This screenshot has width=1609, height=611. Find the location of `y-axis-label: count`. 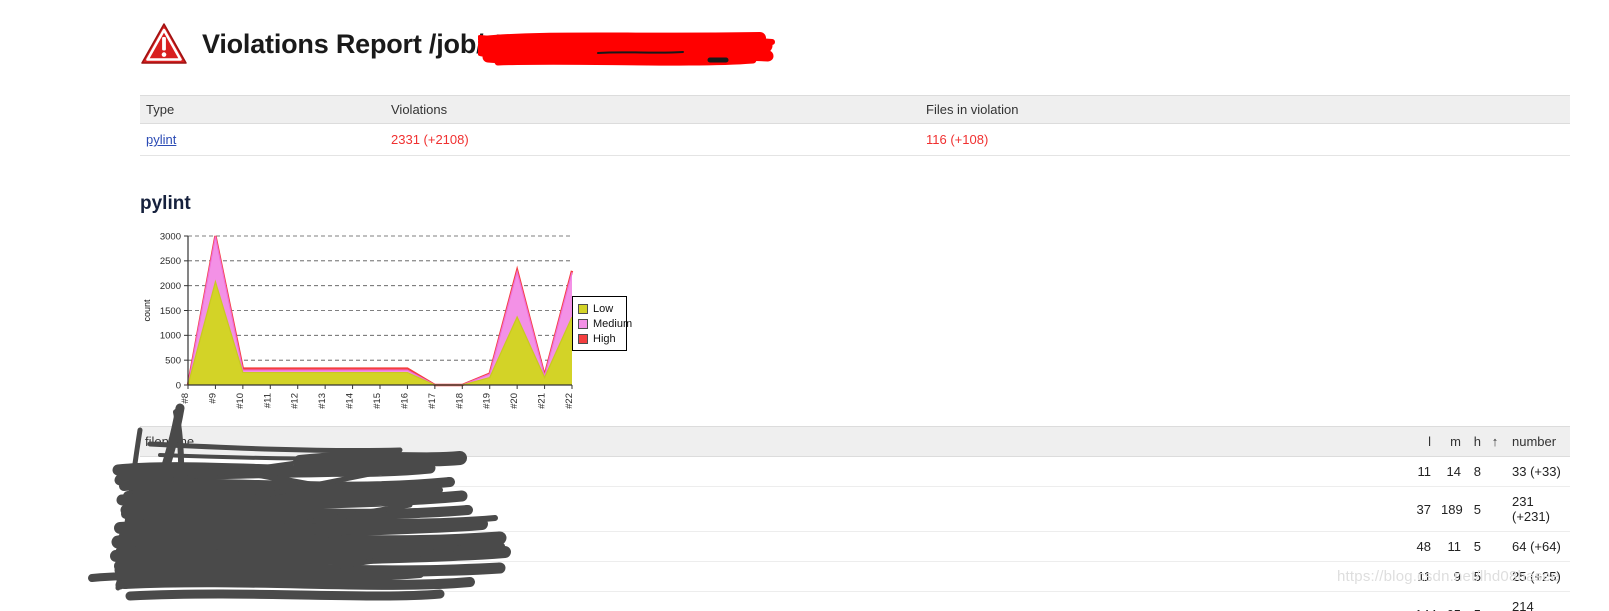

y-axis-label: count is located at coordinates (147, 310).